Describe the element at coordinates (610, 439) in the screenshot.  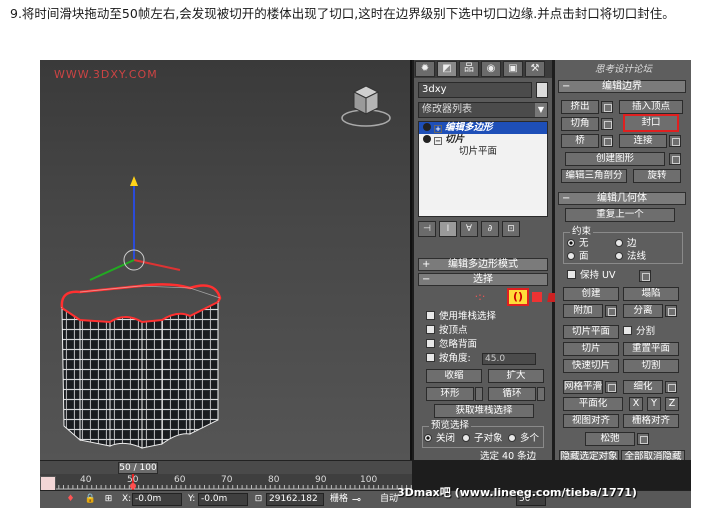
I see `relax-button: 松弛` at that location.